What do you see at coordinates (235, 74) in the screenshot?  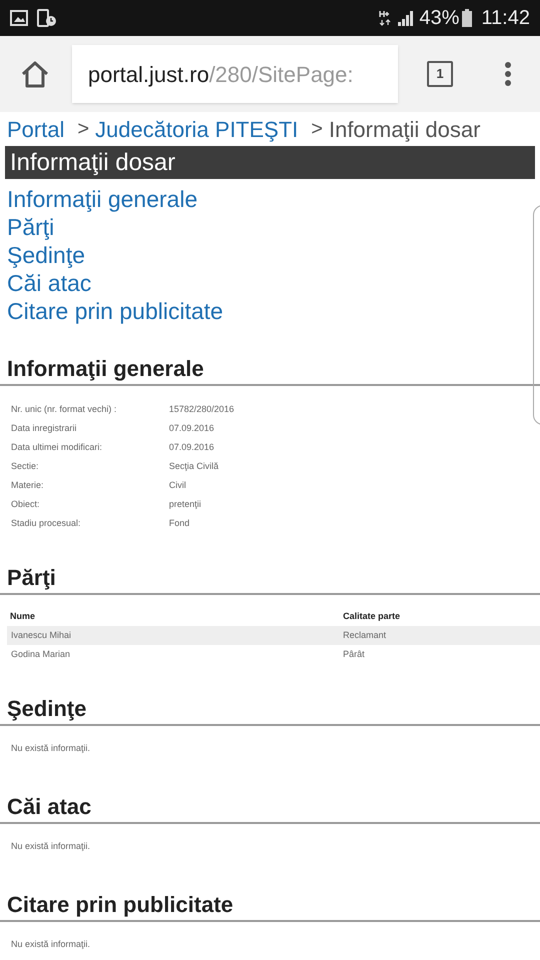 I see `url-field: portal.just.ro/280/SitePage:` at bounding box center [235, 74].